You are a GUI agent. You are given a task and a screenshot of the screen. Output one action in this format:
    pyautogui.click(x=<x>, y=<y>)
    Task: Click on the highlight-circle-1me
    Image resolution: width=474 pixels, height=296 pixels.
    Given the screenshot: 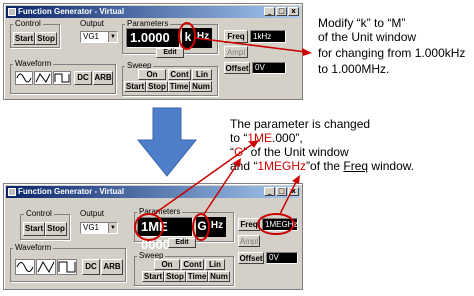 What is the action you would take?
    pyautogui.click(x=149, y=227)
    